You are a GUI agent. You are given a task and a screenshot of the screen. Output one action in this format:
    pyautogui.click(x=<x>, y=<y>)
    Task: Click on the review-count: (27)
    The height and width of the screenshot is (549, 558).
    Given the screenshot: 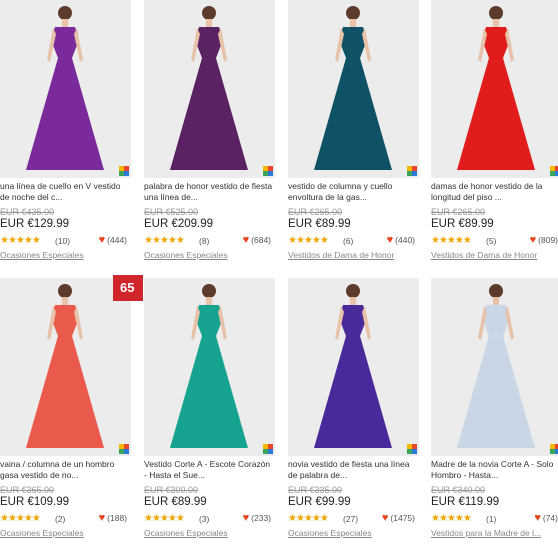 What is the action you would take?
    pyautogui.click(x=350, y=519)
    